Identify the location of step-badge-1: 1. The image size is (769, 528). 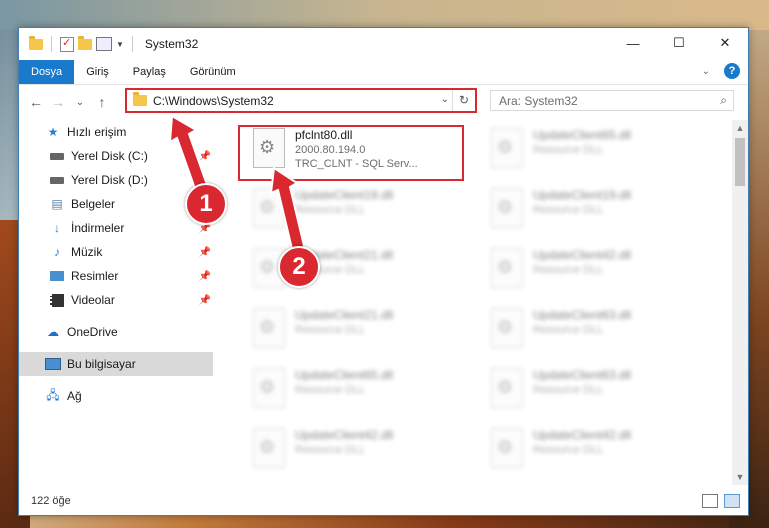
(206, 204).